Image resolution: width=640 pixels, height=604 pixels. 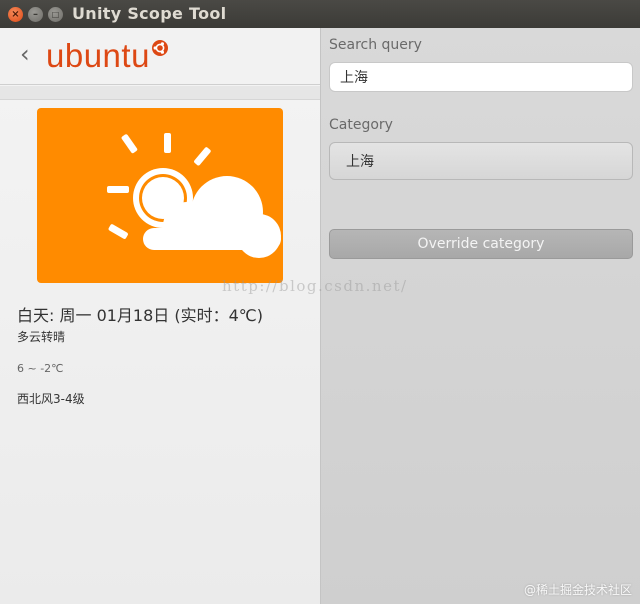 I want to click on maximize-window-button: □, so click(x=55, y=14).